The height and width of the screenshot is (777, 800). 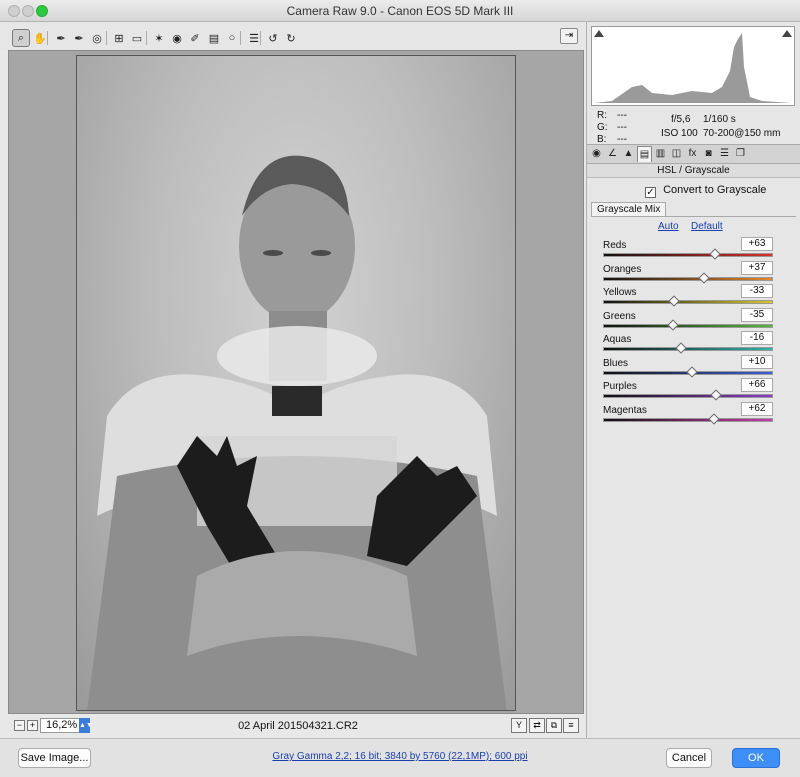 I want to click on slider-label: Aquas, so click(x=617, y=339).